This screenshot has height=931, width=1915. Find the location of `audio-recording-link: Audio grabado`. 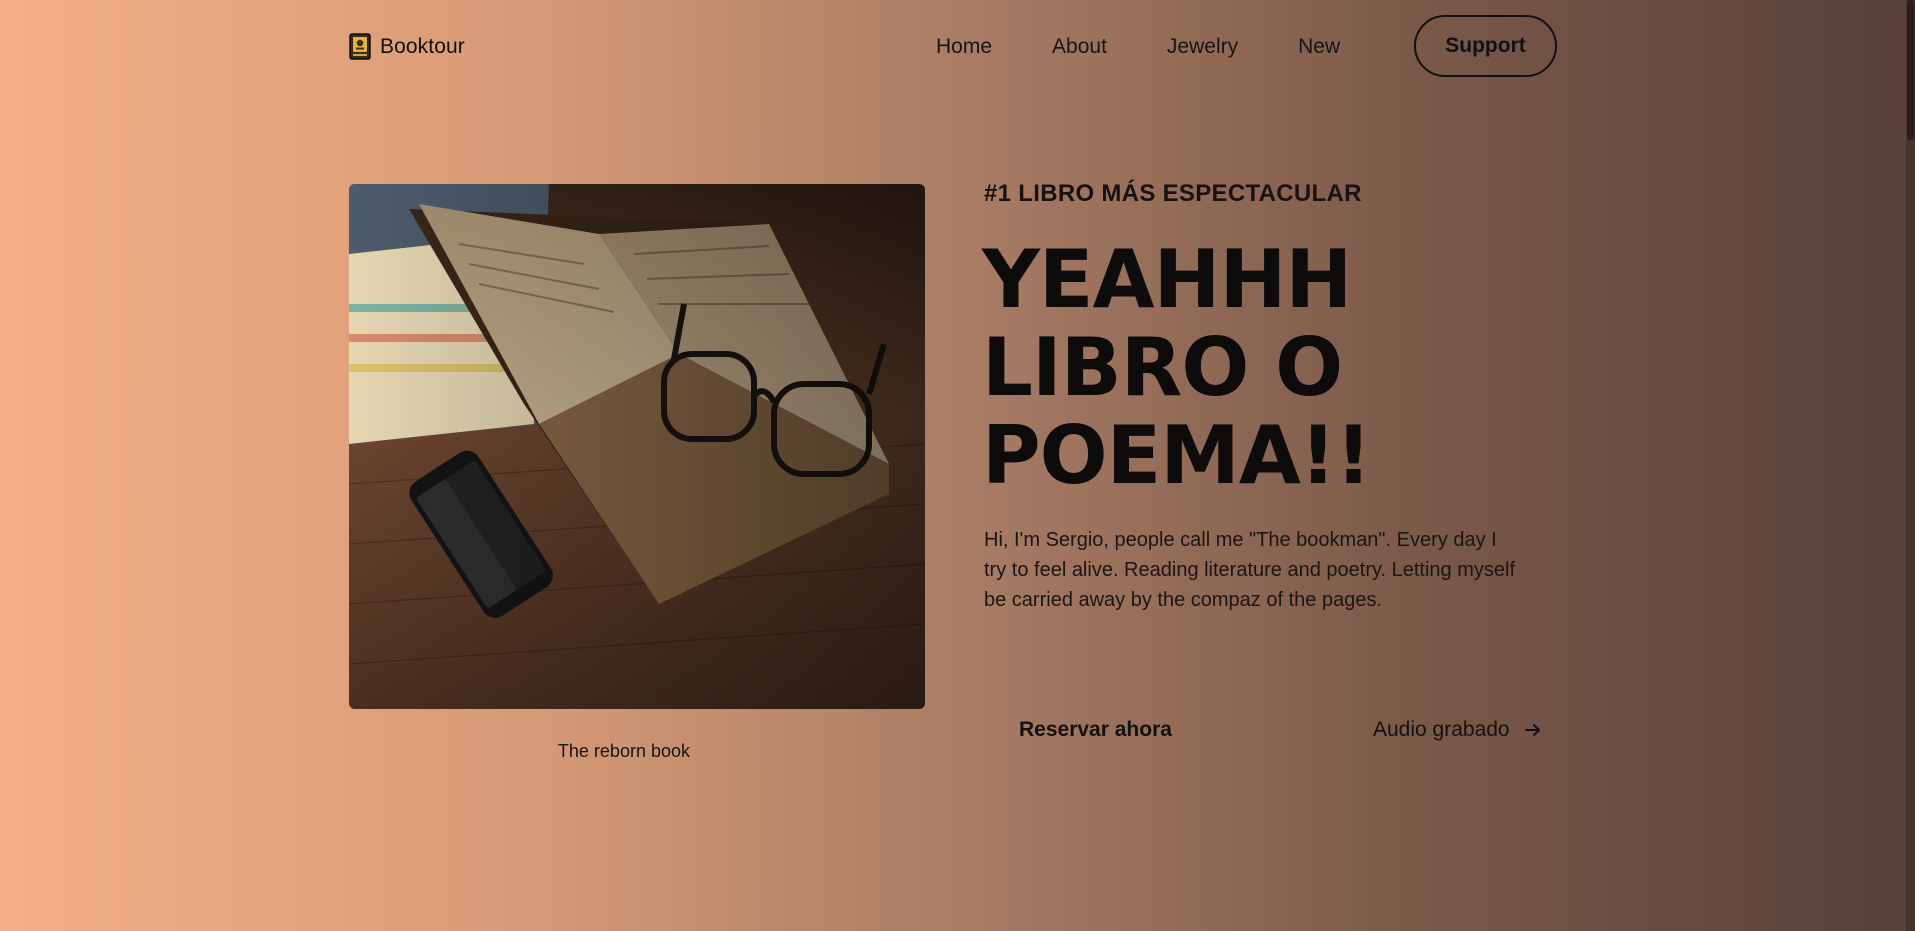

audio-recording-link: Audio grabado is located at coordinates (1457, 730).